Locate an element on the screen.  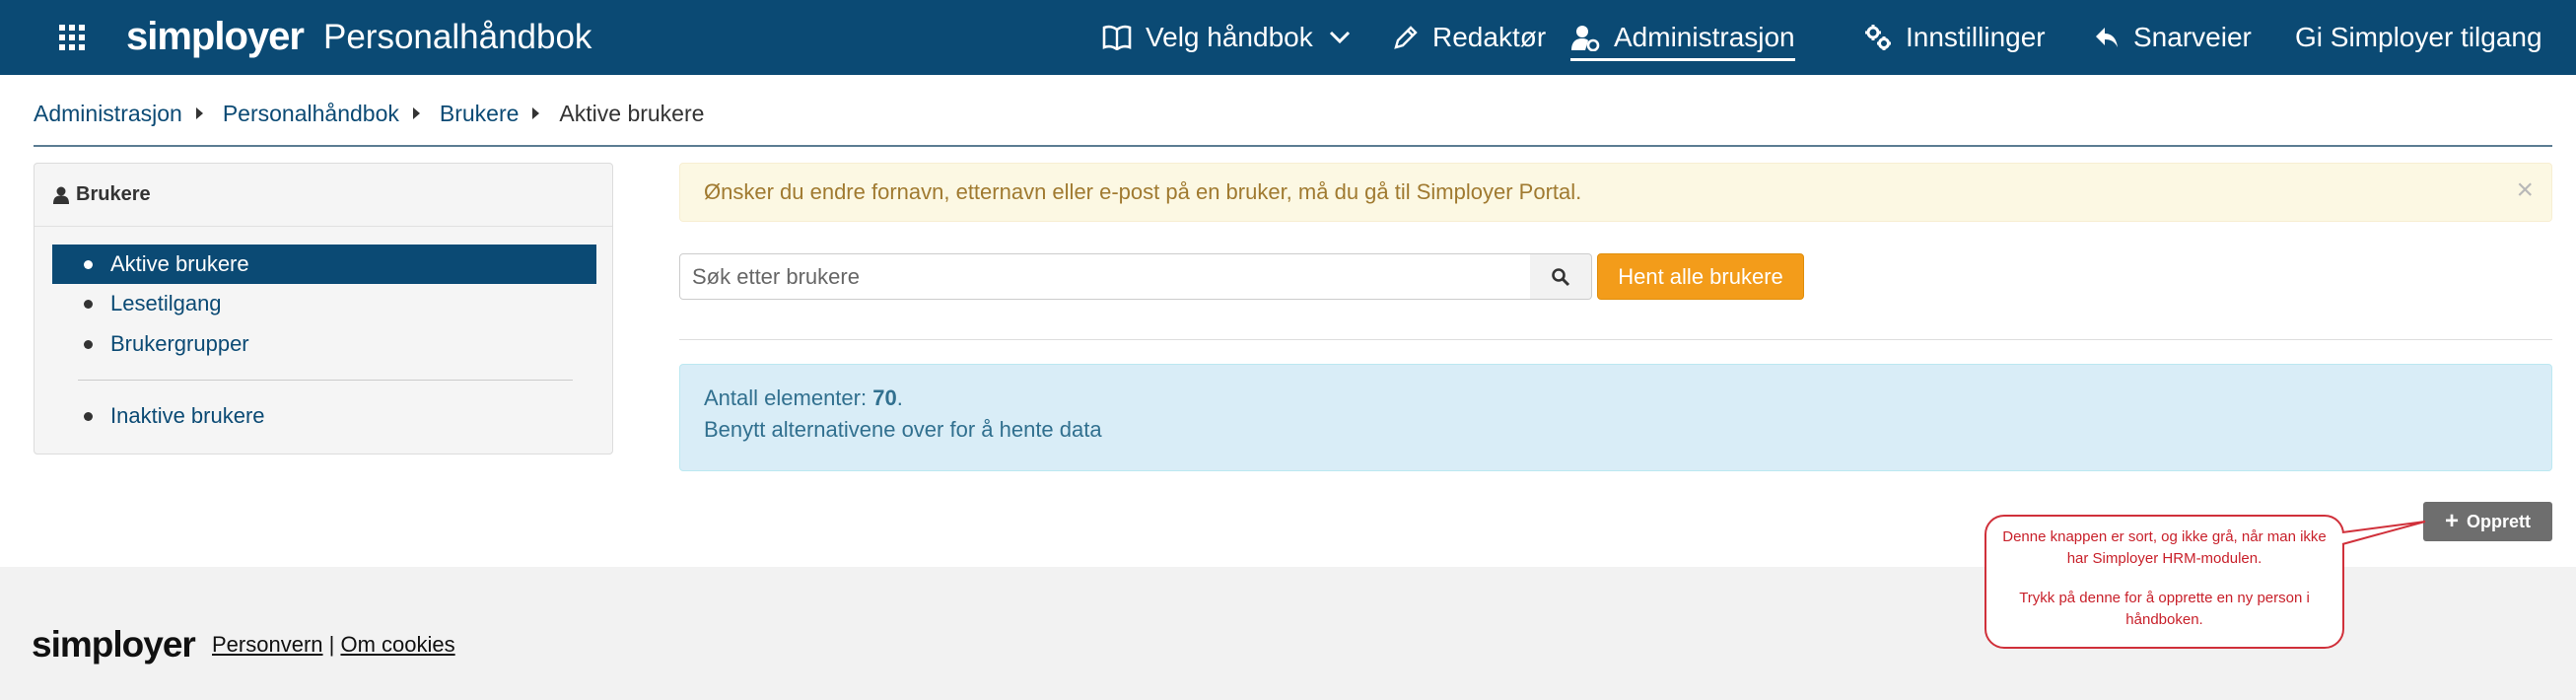
sidebar-title: Brukere is located at coordinates (114, 194).